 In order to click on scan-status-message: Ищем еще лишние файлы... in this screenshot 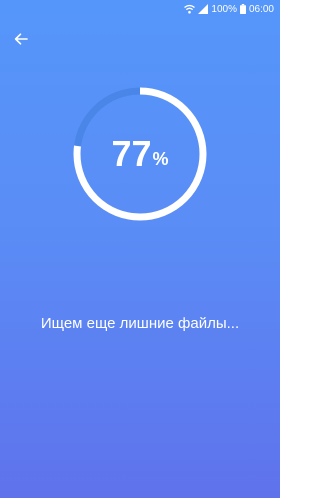, I will do `click(140, 323)`.